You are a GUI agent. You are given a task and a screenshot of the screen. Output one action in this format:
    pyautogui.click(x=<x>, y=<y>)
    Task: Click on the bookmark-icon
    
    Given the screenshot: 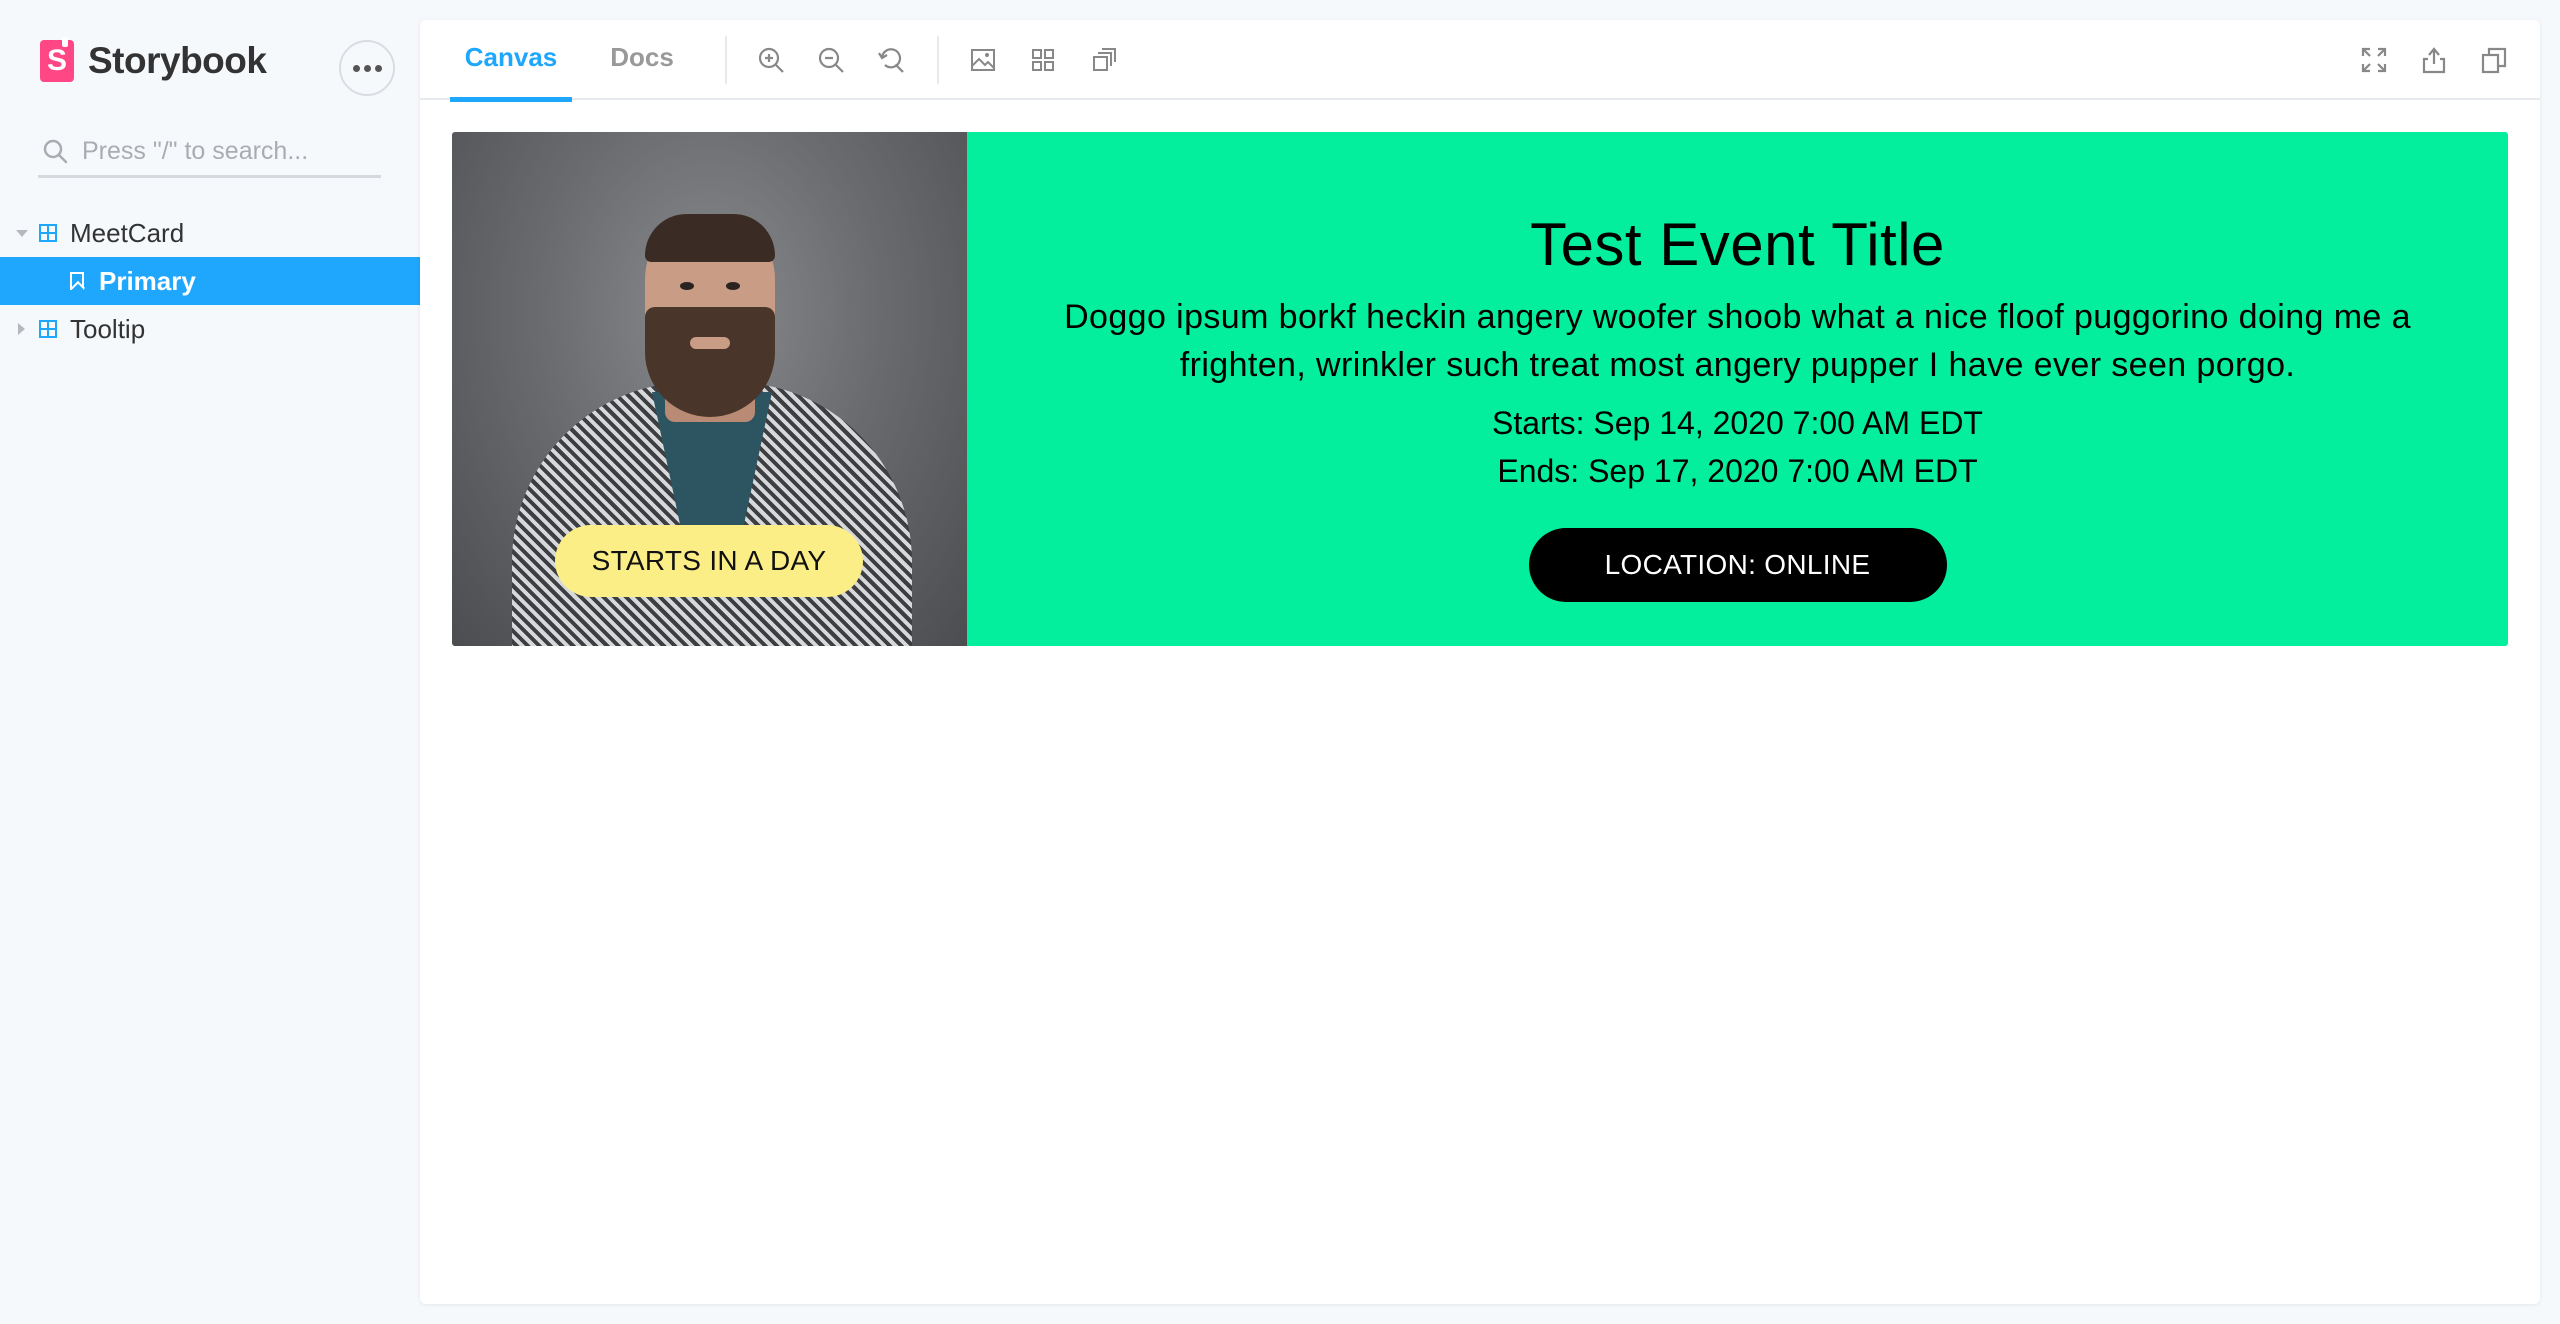 What is the action you would take?
    pyautogui.click(x=77, y=281)
    